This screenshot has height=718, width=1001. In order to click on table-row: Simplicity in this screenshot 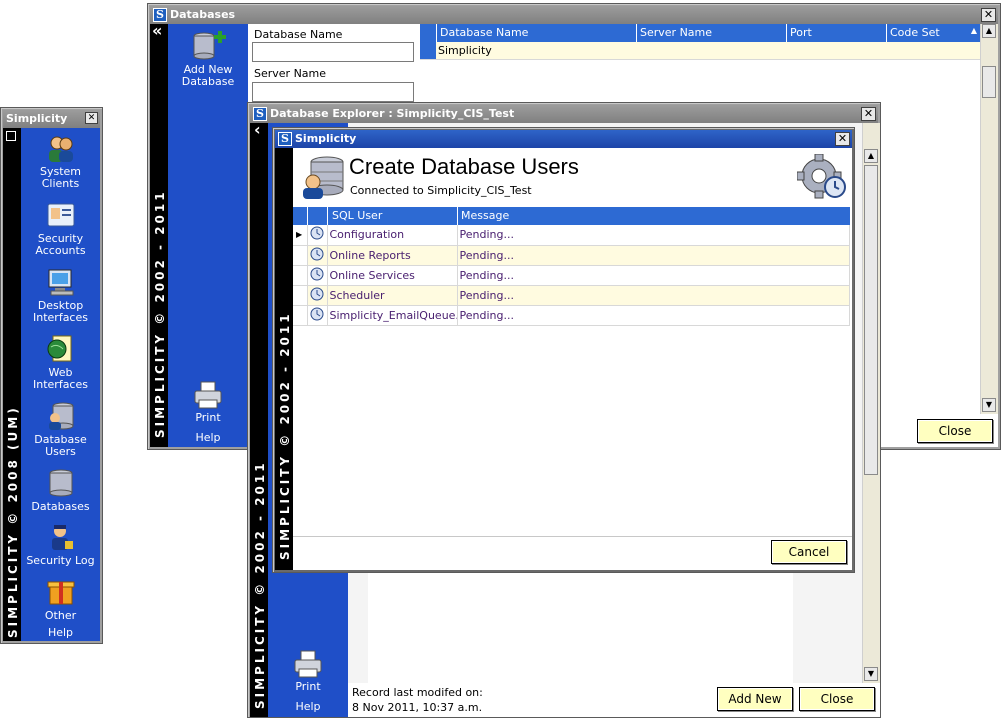, I will do `click(700, 51)`.